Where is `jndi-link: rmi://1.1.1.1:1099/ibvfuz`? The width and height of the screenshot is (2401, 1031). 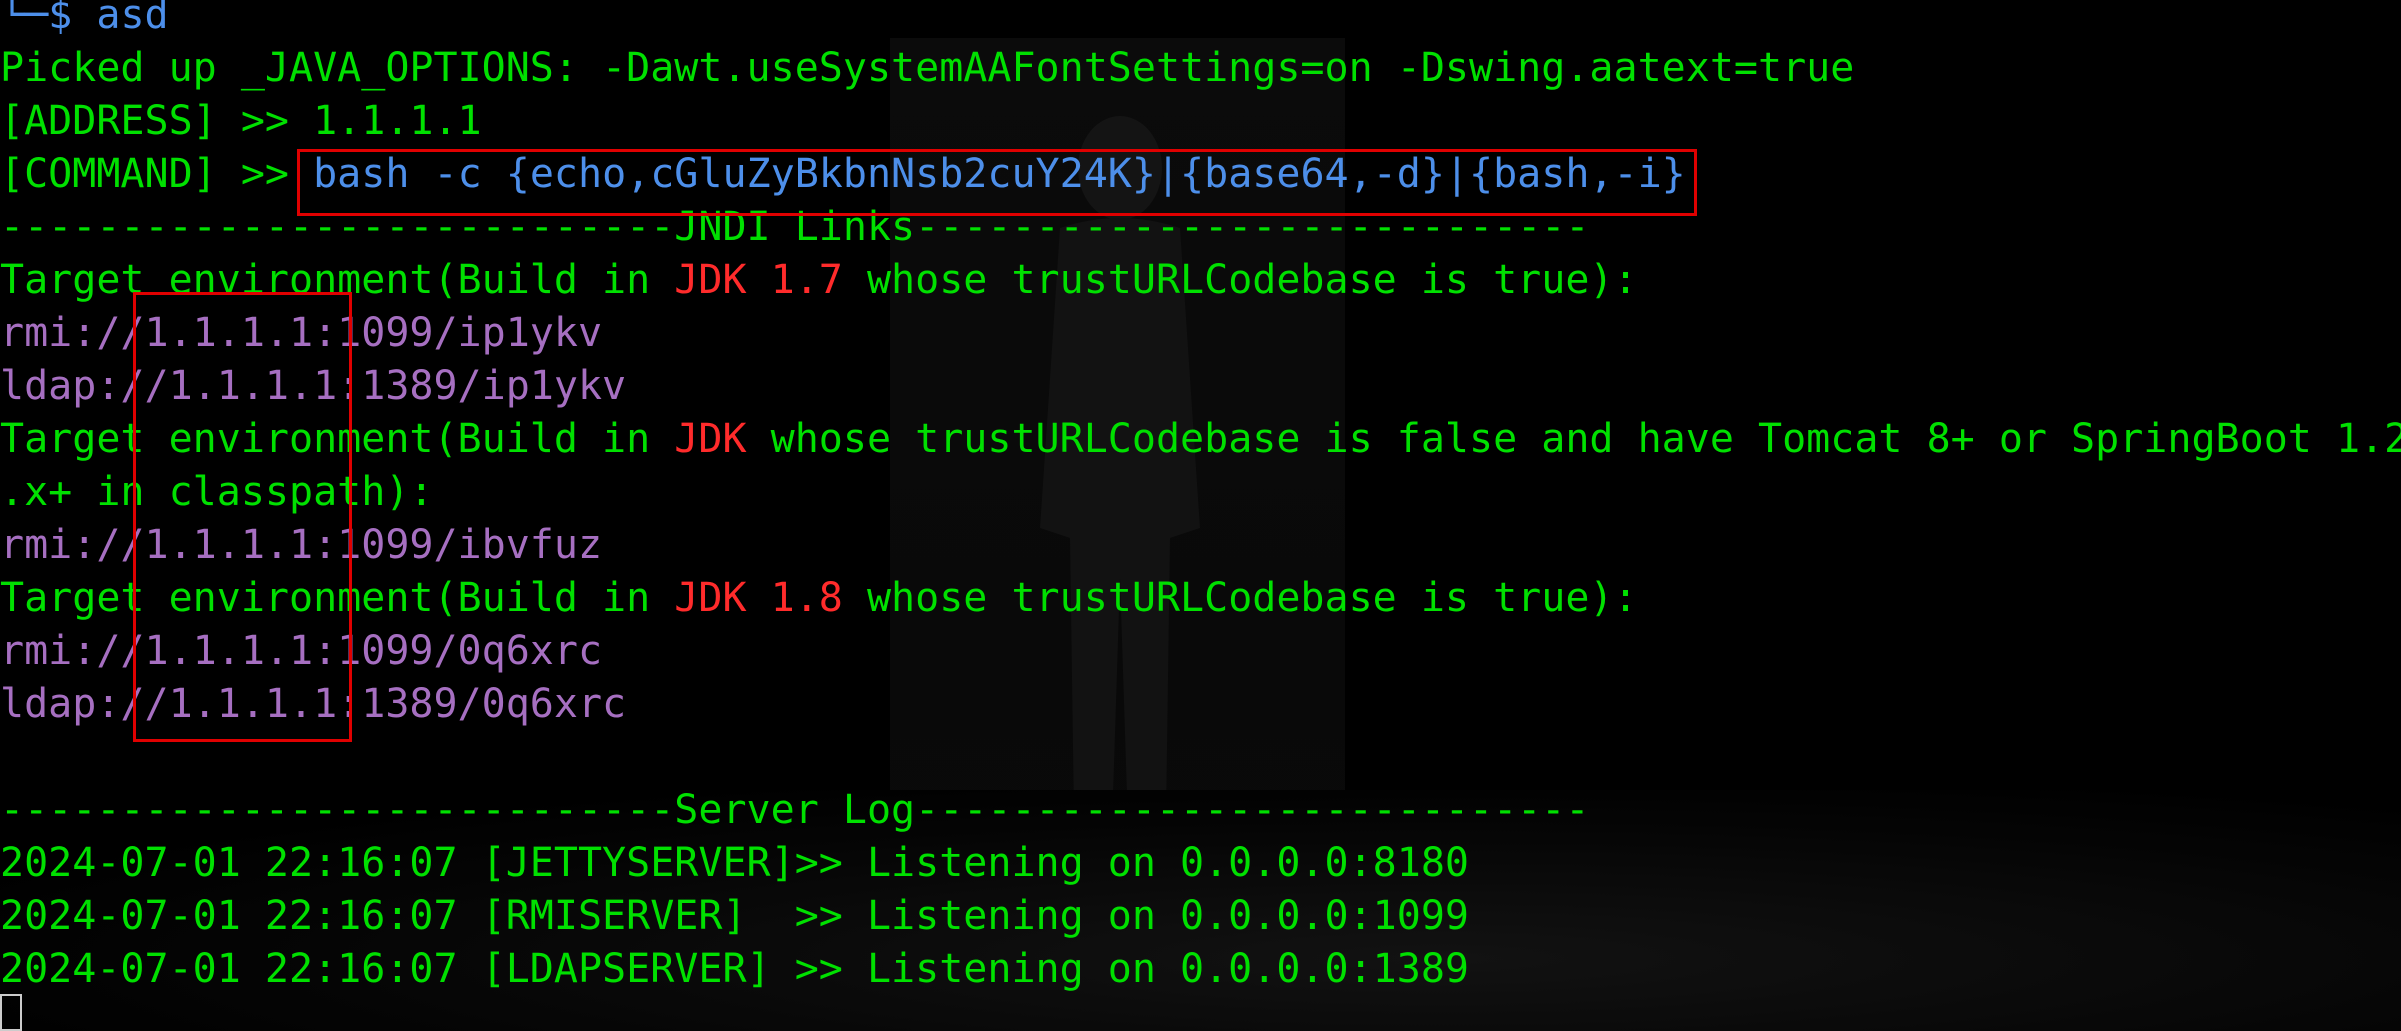 jndi-link: rmi://1.1.1.1:1099/ibvfuz is located at coordinates (1200, 545).